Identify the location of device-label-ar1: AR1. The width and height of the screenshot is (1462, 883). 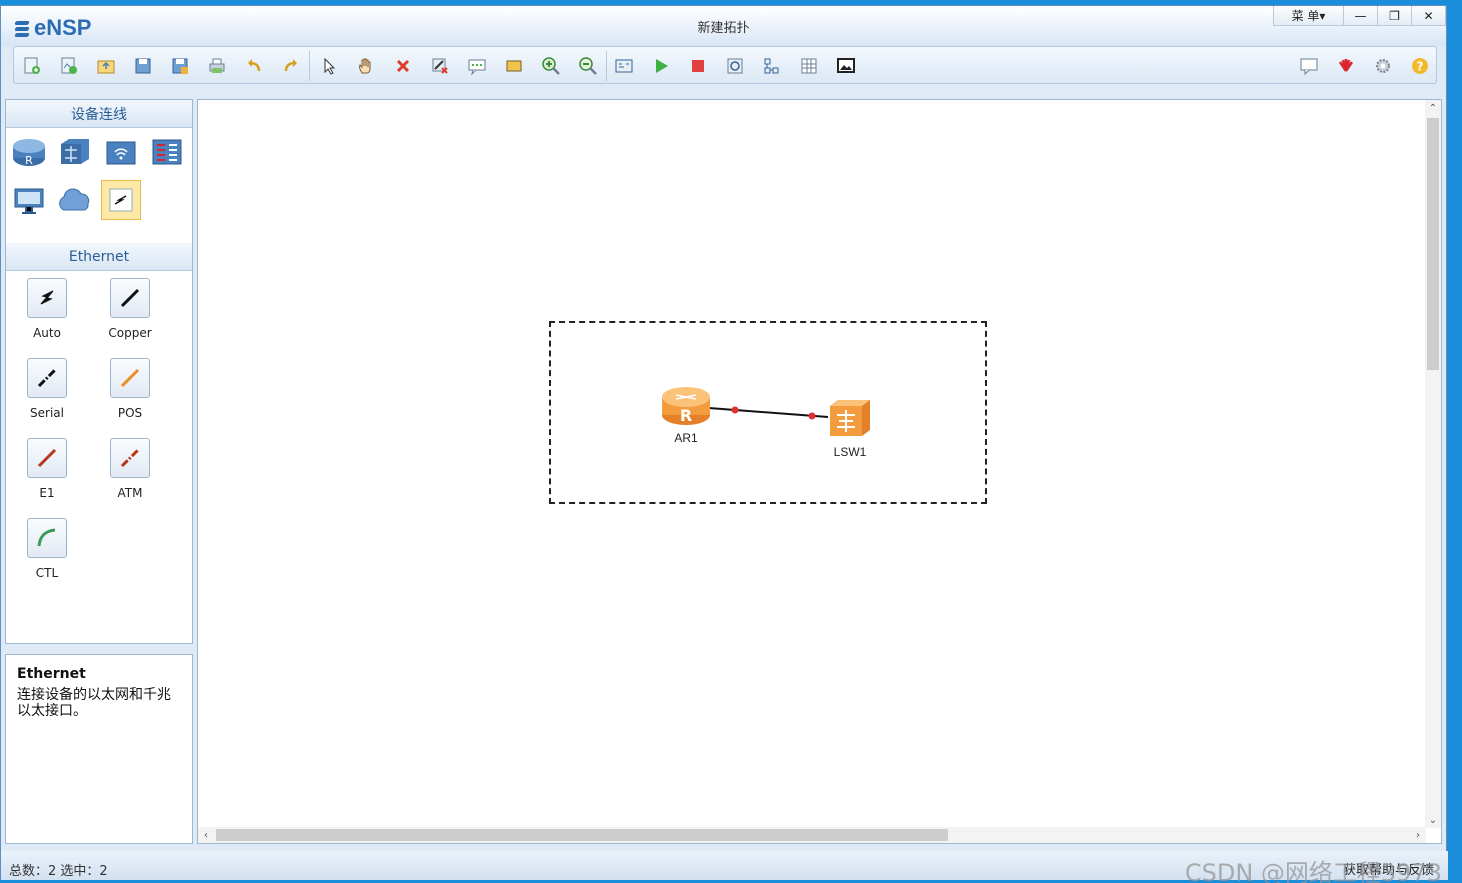
(686, 438).